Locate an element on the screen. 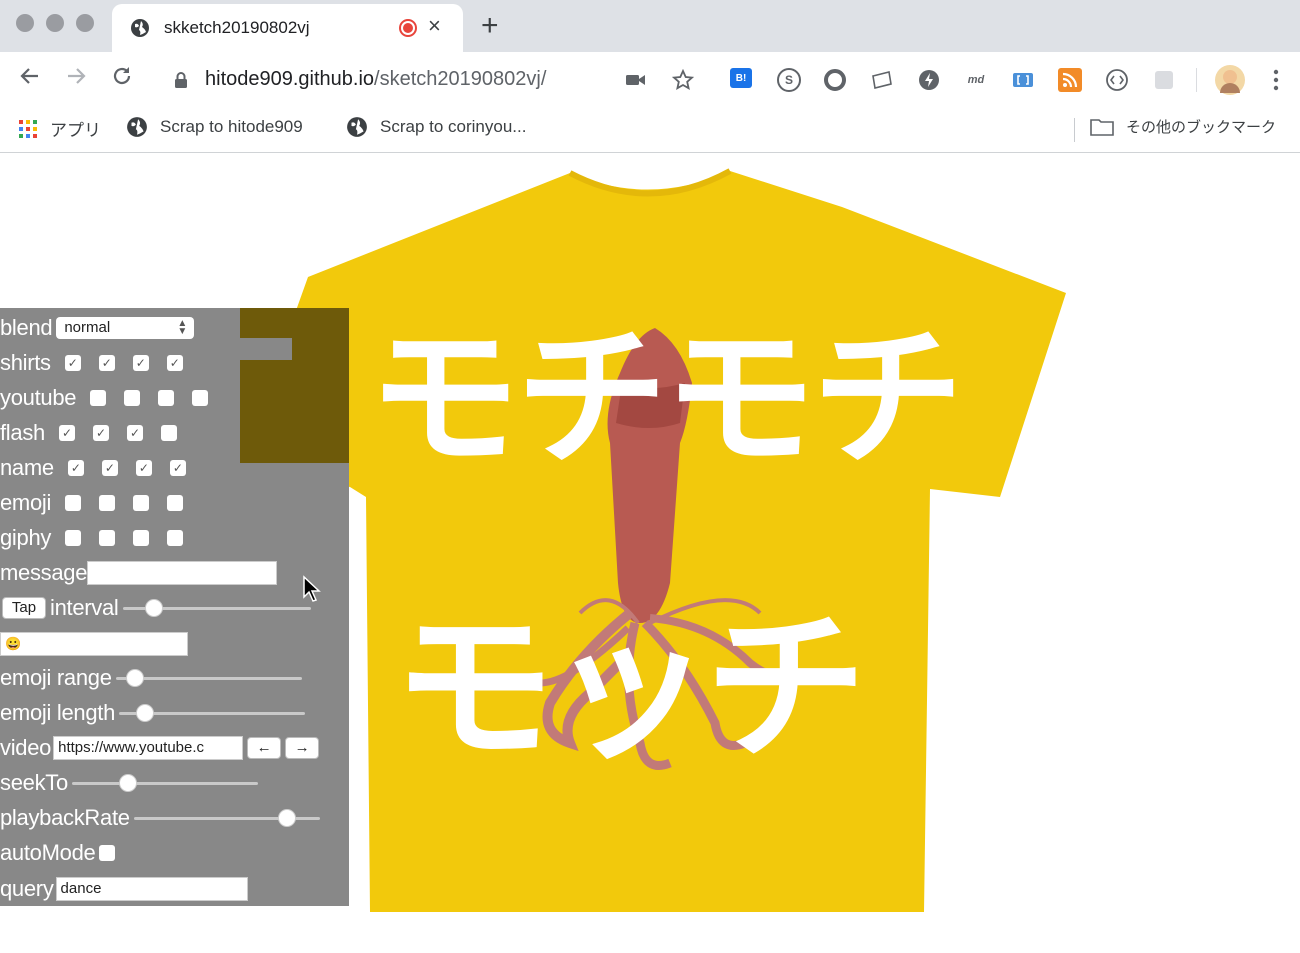 This screenshot has height=953, width=1300. video-label: video is located at coordinates (26, 747).